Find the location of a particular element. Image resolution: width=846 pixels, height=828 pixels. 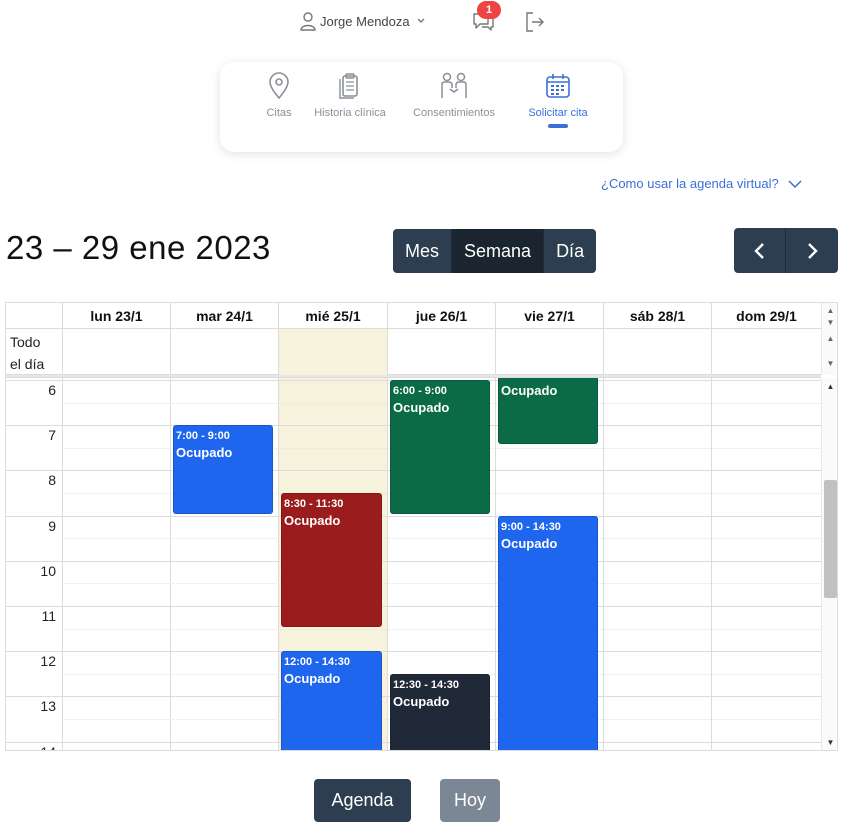

hour-label: 7 is located at coordinates (52, 435).